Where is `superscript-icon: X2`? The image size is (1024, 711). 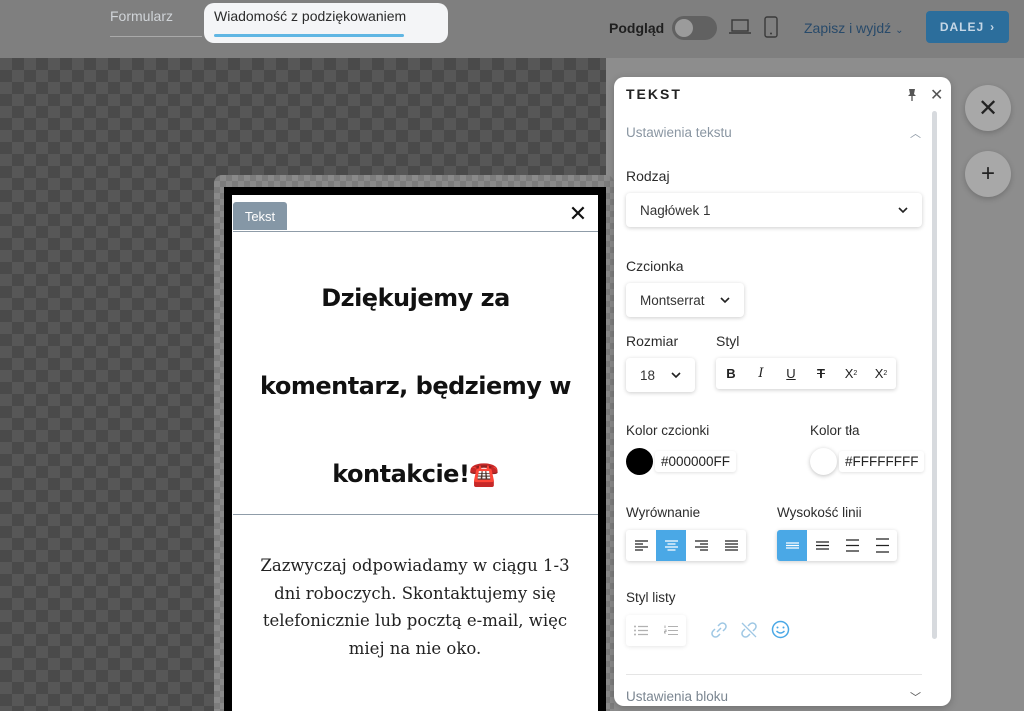
superscript-icon: X2 is located at coordinates (881, 373).